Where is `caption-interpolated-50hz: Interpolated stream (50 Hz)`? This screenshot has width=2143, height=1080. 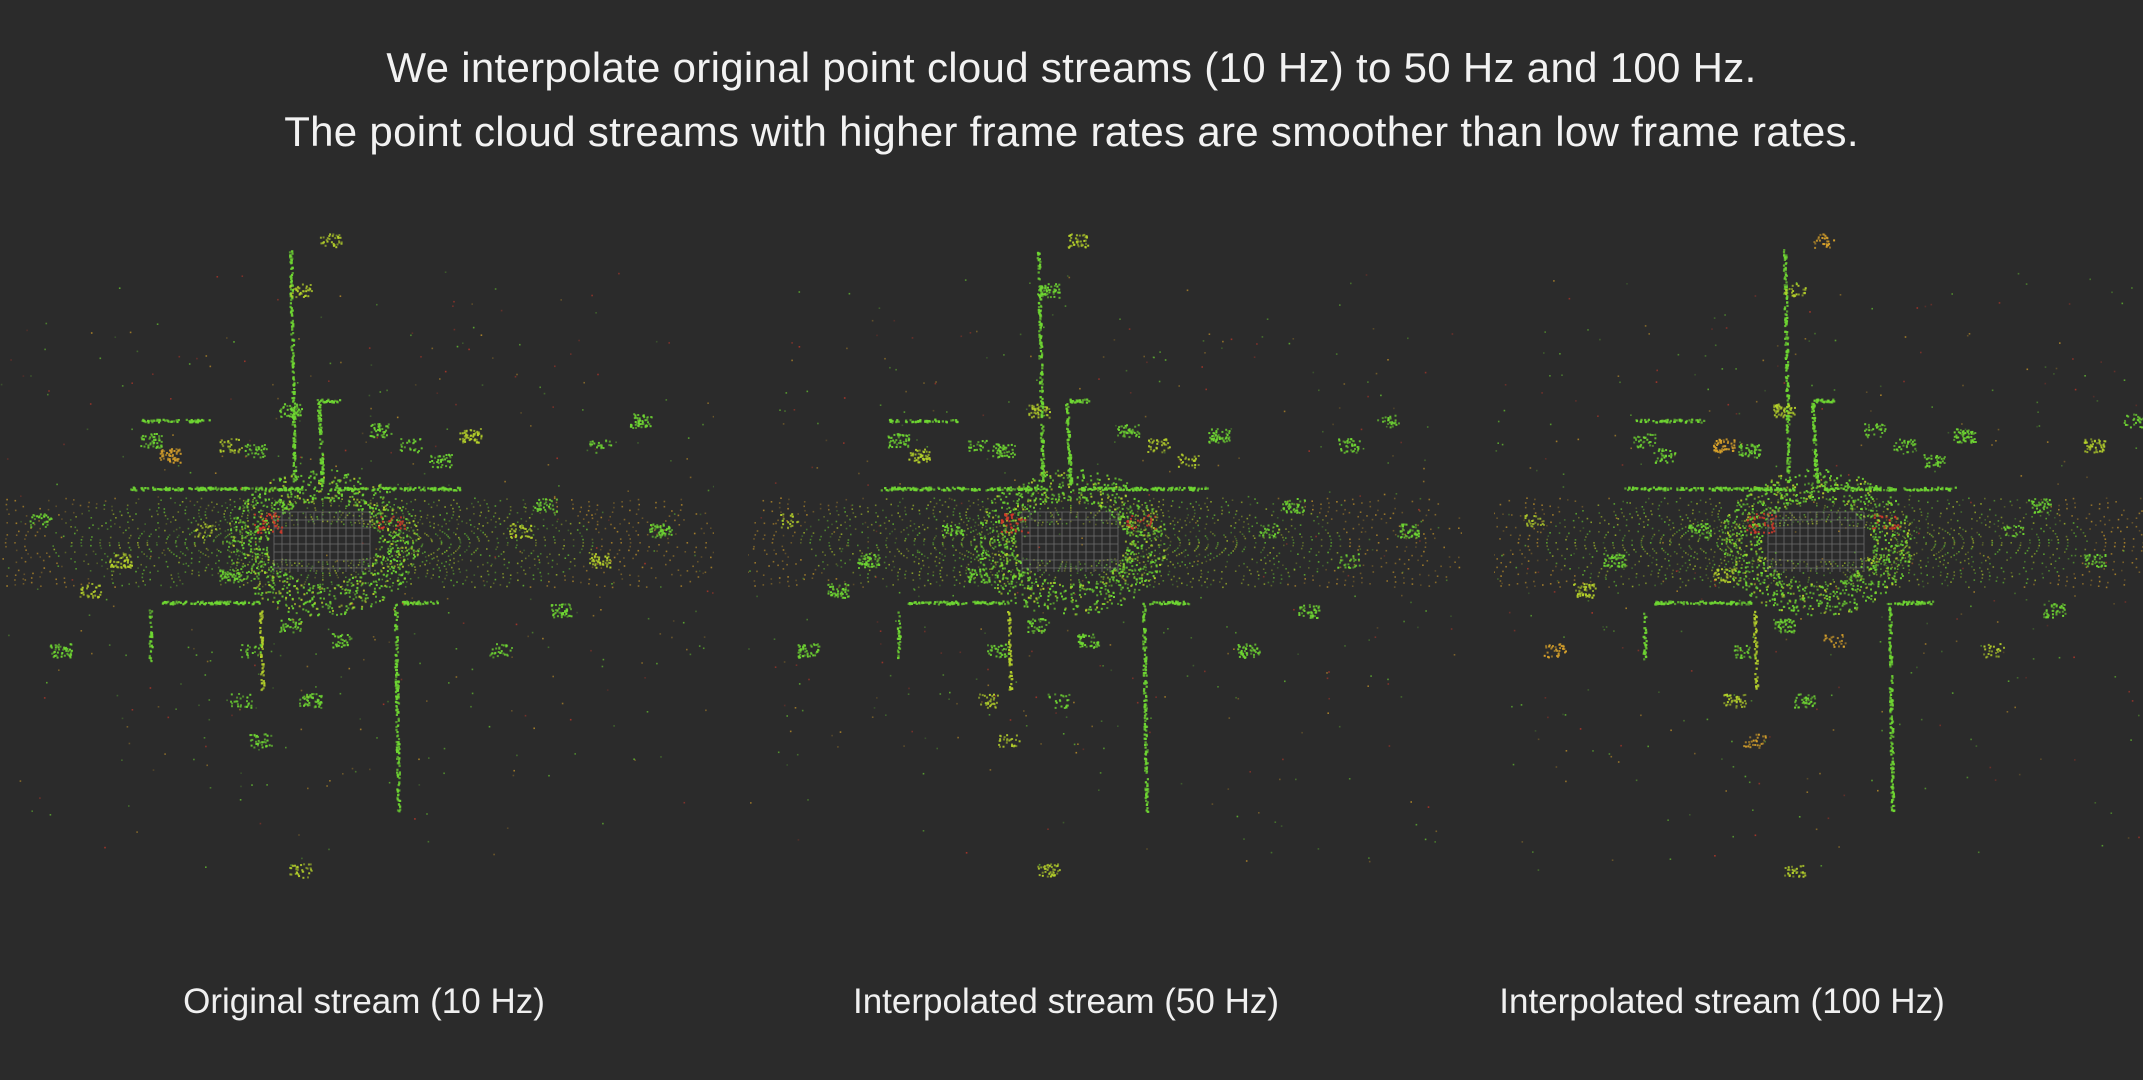 caption-interpolated-50hz: Interpolated stream (50 Hz) is located at coordinates (1066, 1001).